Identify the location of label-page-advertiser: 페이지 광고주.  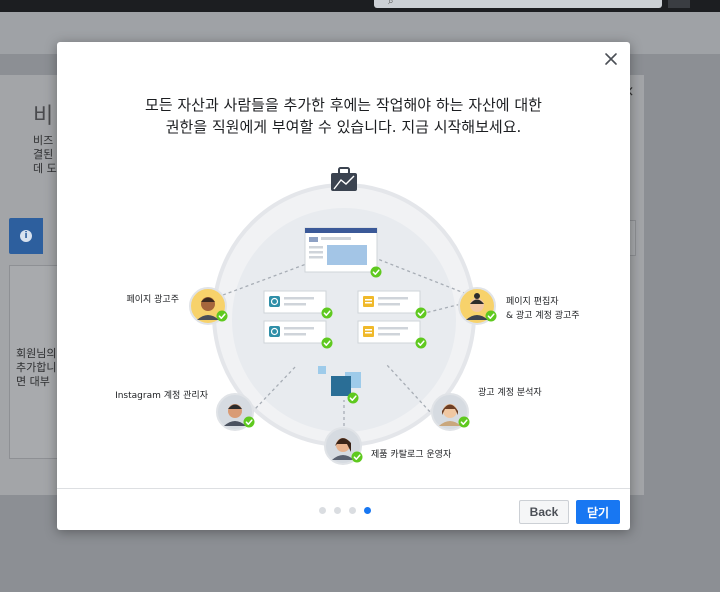
(152, 299).